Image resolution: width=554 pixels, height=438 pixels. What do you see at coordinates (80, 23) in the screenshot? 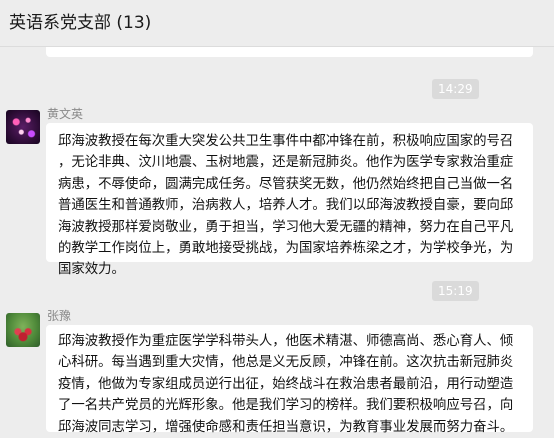
I see `chat-title: 英语系党支部 (13)` at bounding box center [80, 23].